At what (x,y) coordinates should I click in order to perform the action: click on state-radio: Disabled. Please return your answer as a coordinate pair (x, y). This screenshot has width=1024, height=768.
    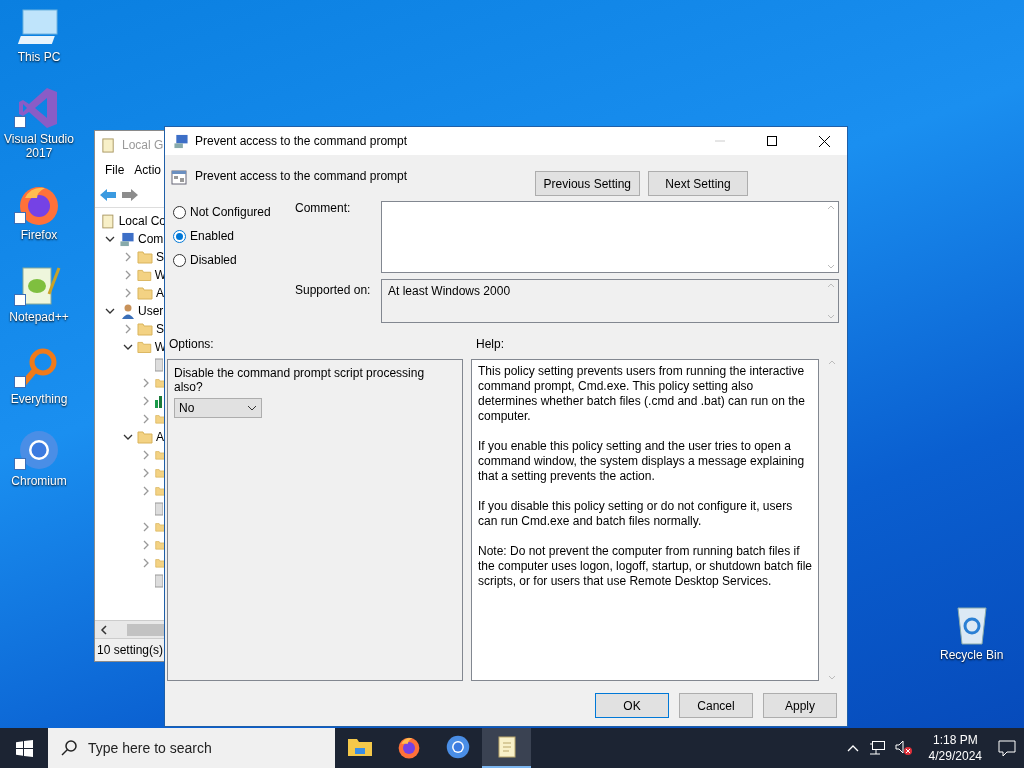
    Looking at the image, I should click on (234, 260).